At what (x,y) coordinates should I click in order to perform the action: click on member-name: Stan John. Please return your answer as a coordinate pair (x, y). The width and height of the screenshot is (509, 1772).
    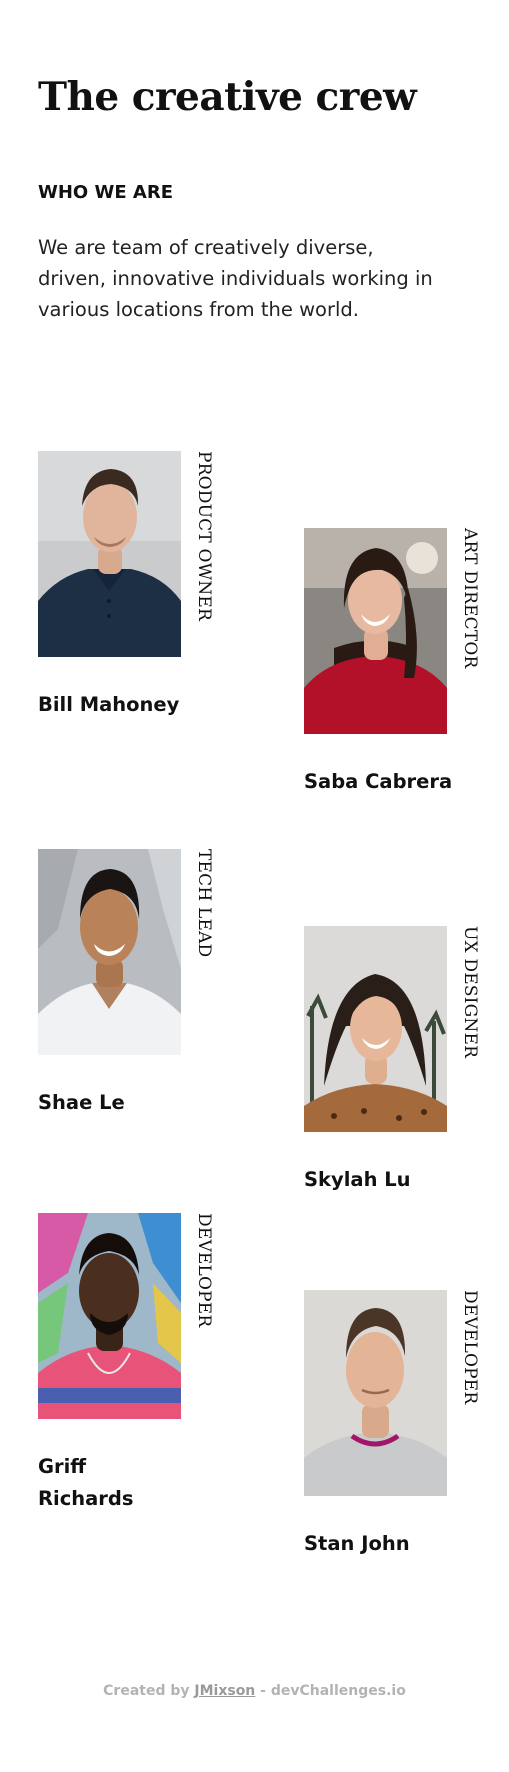
    Looking at the image, I should click on (357, 1543).